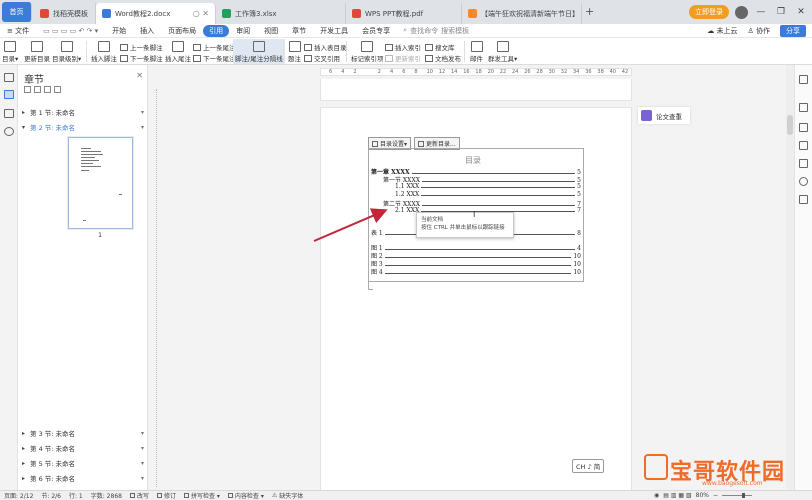 This screenshot has height=500, width=812. I want to click on status-content-check: 内容检查 ▾, so click(246, 495).